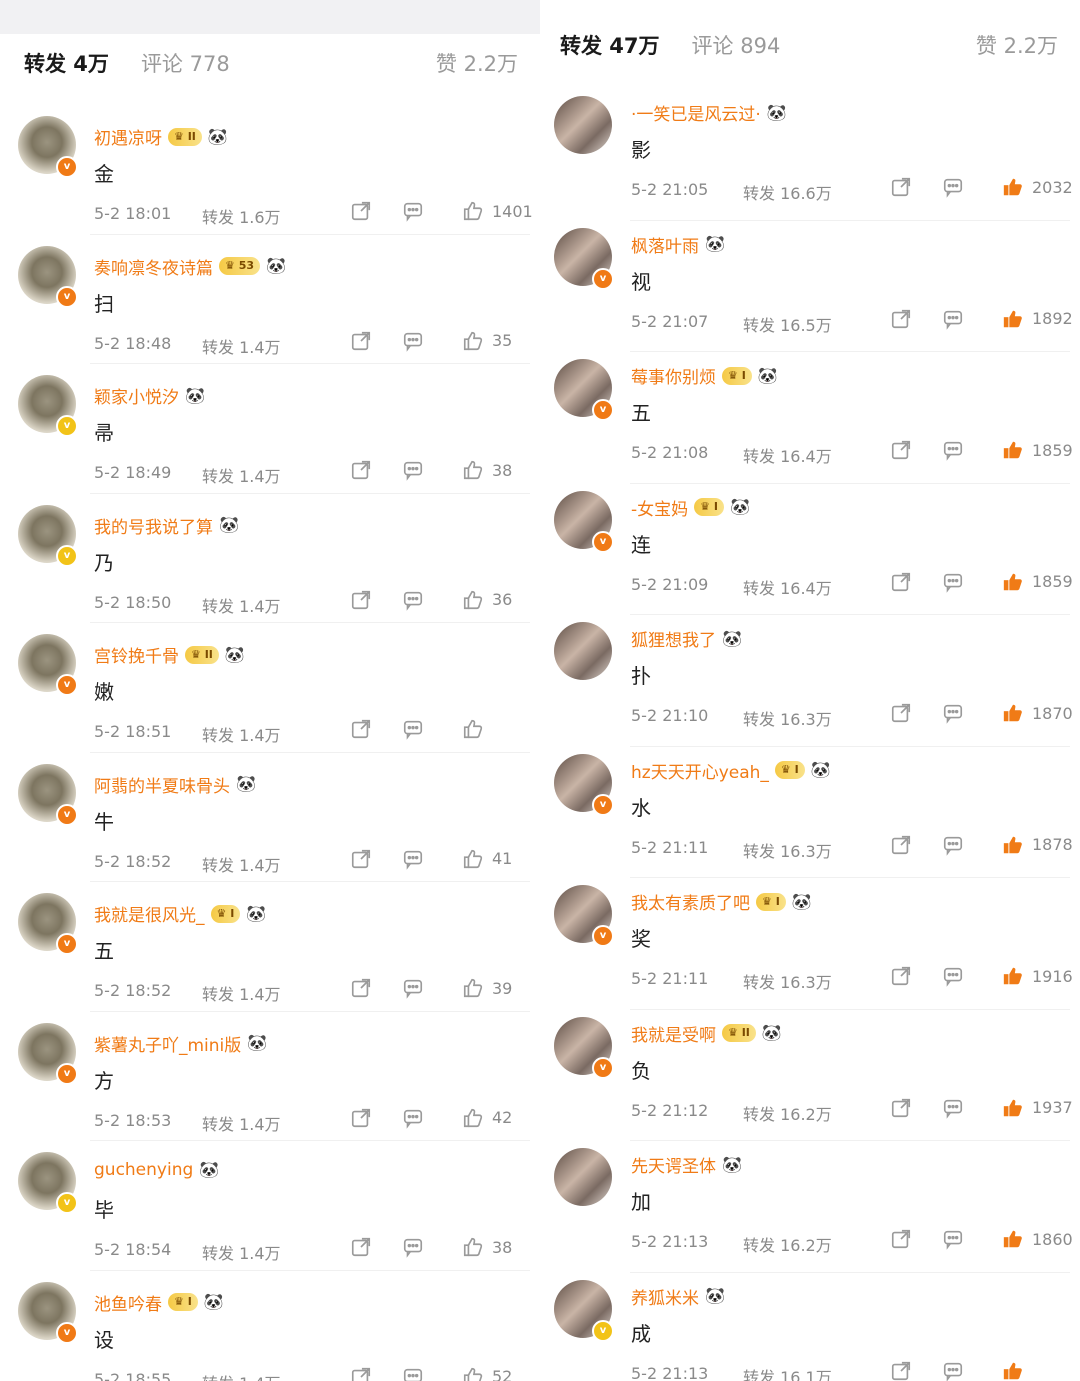 The width and height of the screenshot is (1080, 1381). Describe the element at coordinates (610, 45) in the screenshot. I see `tab-repost: 转发 47万` at that location.